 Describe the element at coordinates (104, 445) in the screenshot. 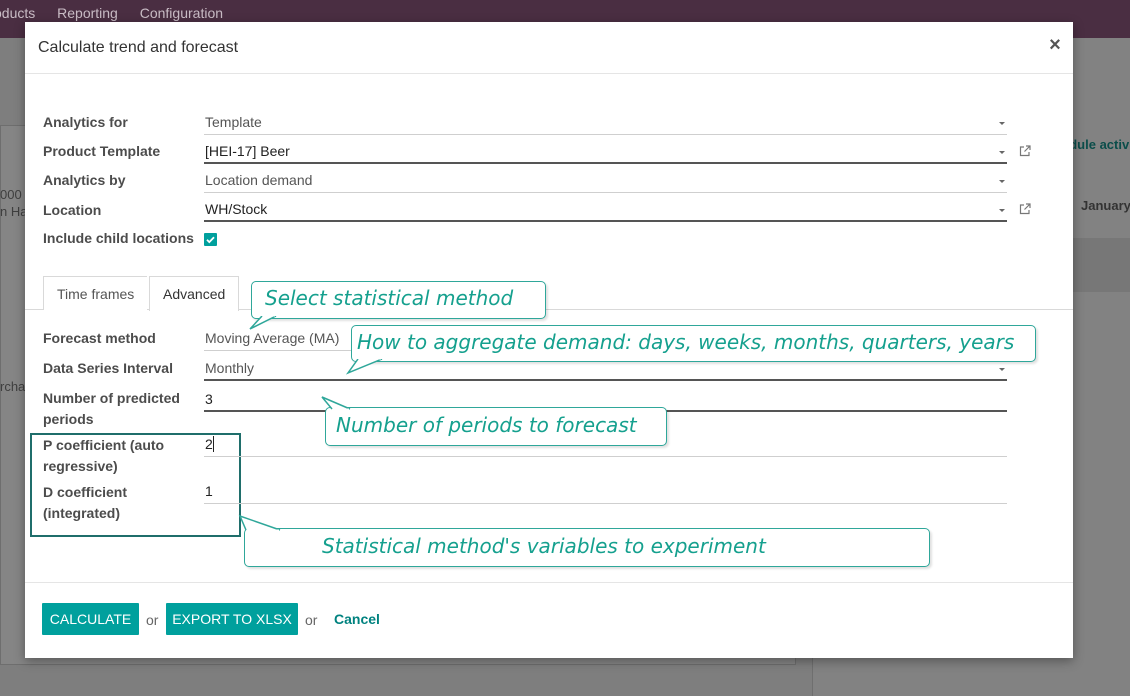

I see `p-coefficient-label-line1: P coefficient (auto` at that location.